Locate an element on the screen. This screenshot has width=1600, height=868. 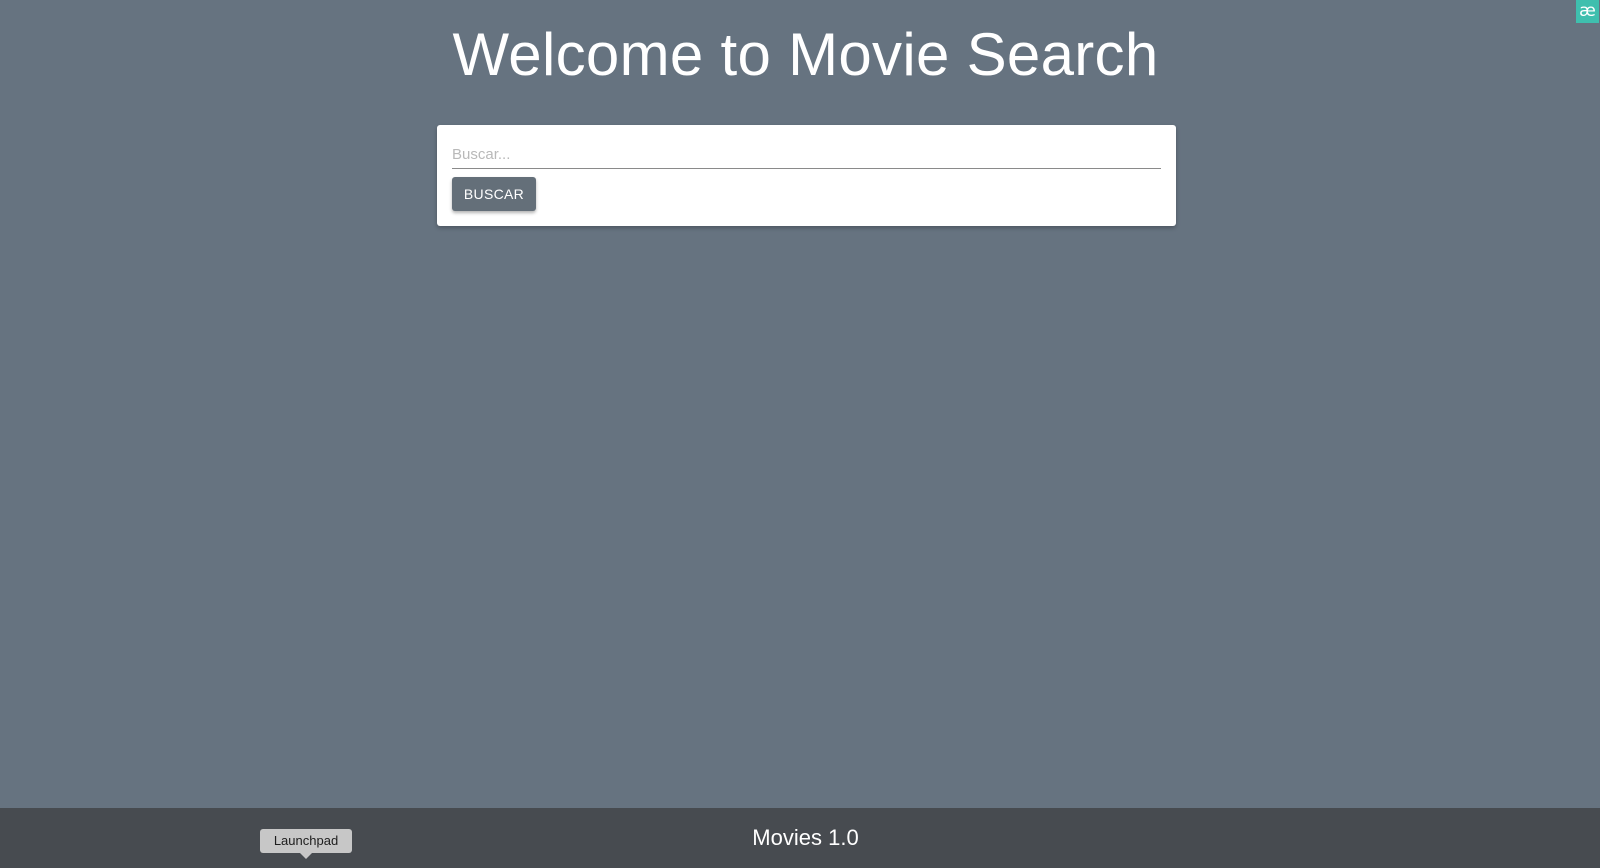
footer: Launchpad Movies 1.0 is located at coordinates (800, 838).